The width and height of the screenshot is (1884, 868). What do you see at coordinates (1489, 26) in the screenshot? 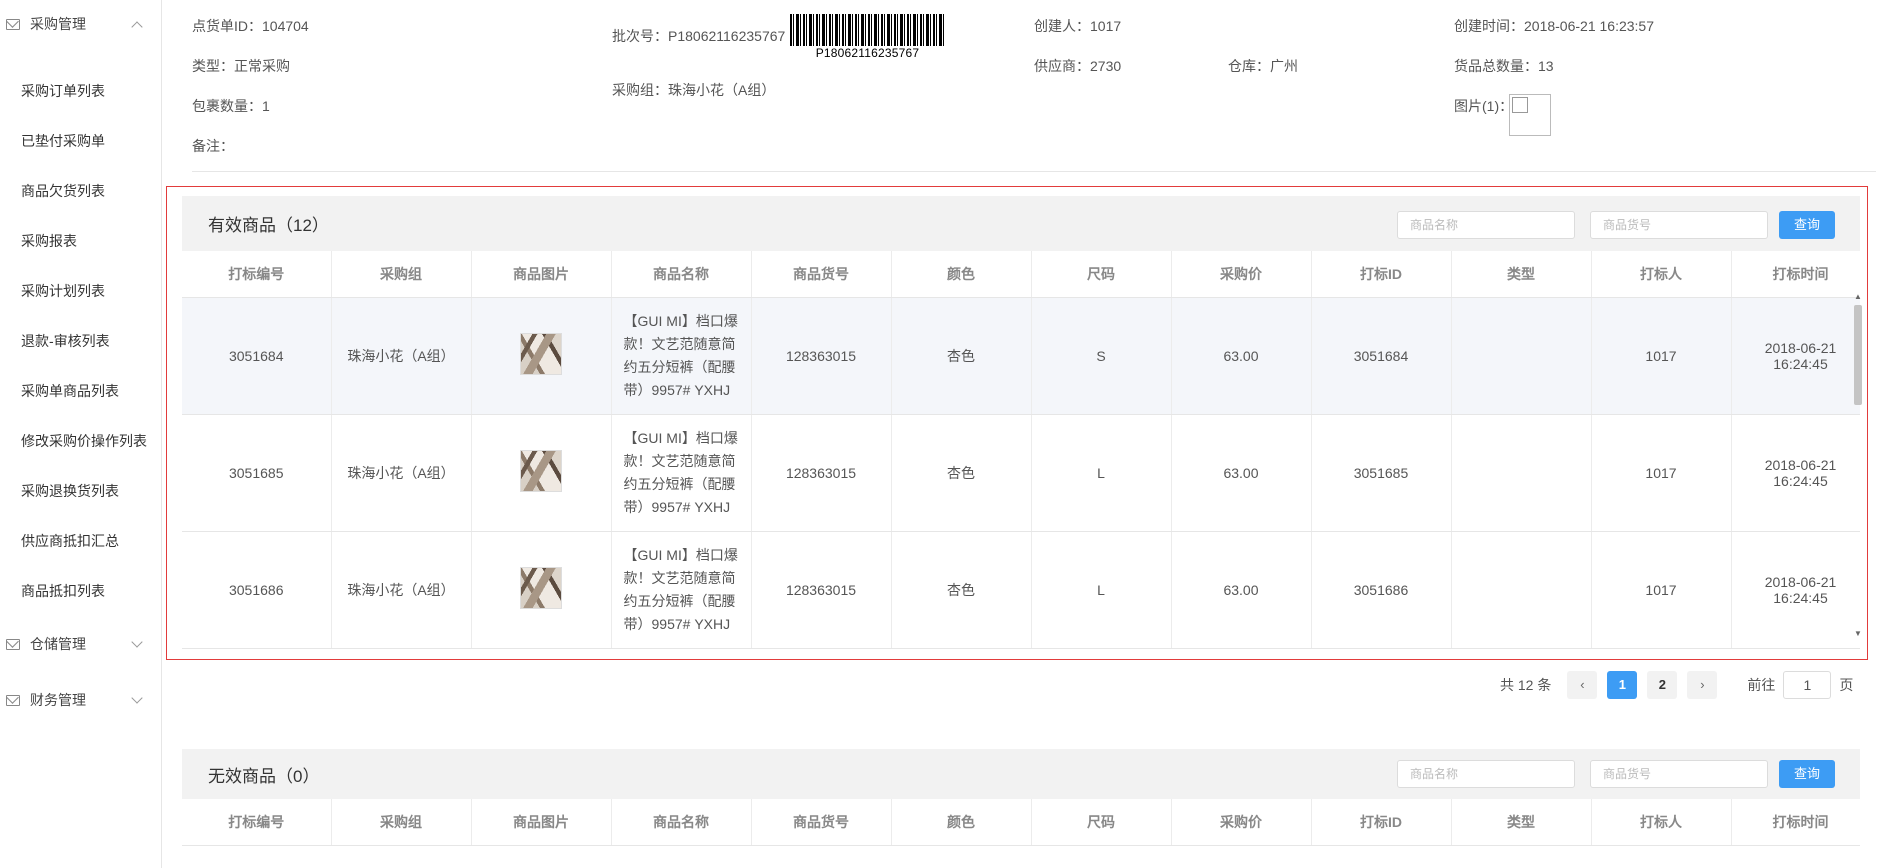
I see `field-label: 创建时间：` at bounding box center [1489, 26].